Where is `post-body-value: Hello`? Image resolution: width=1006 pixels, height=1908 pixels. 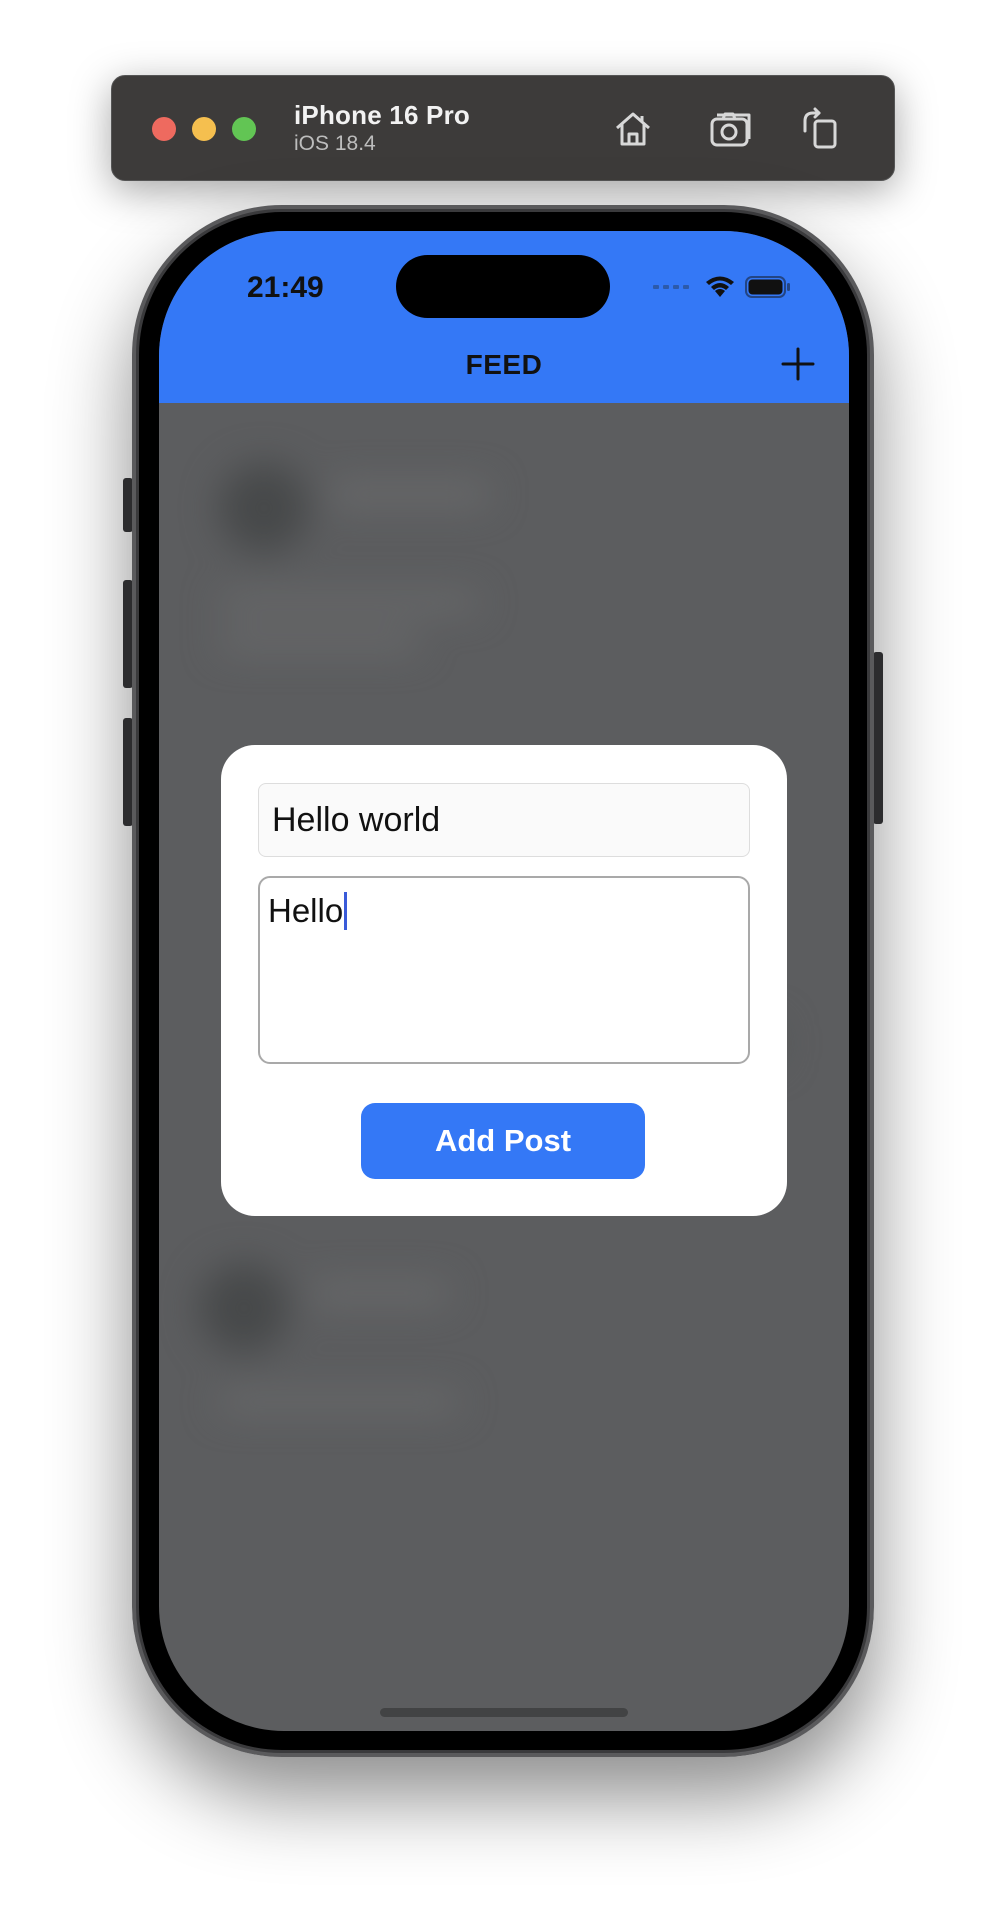 post-body-value: Hello is located at coordinates (306, 910).